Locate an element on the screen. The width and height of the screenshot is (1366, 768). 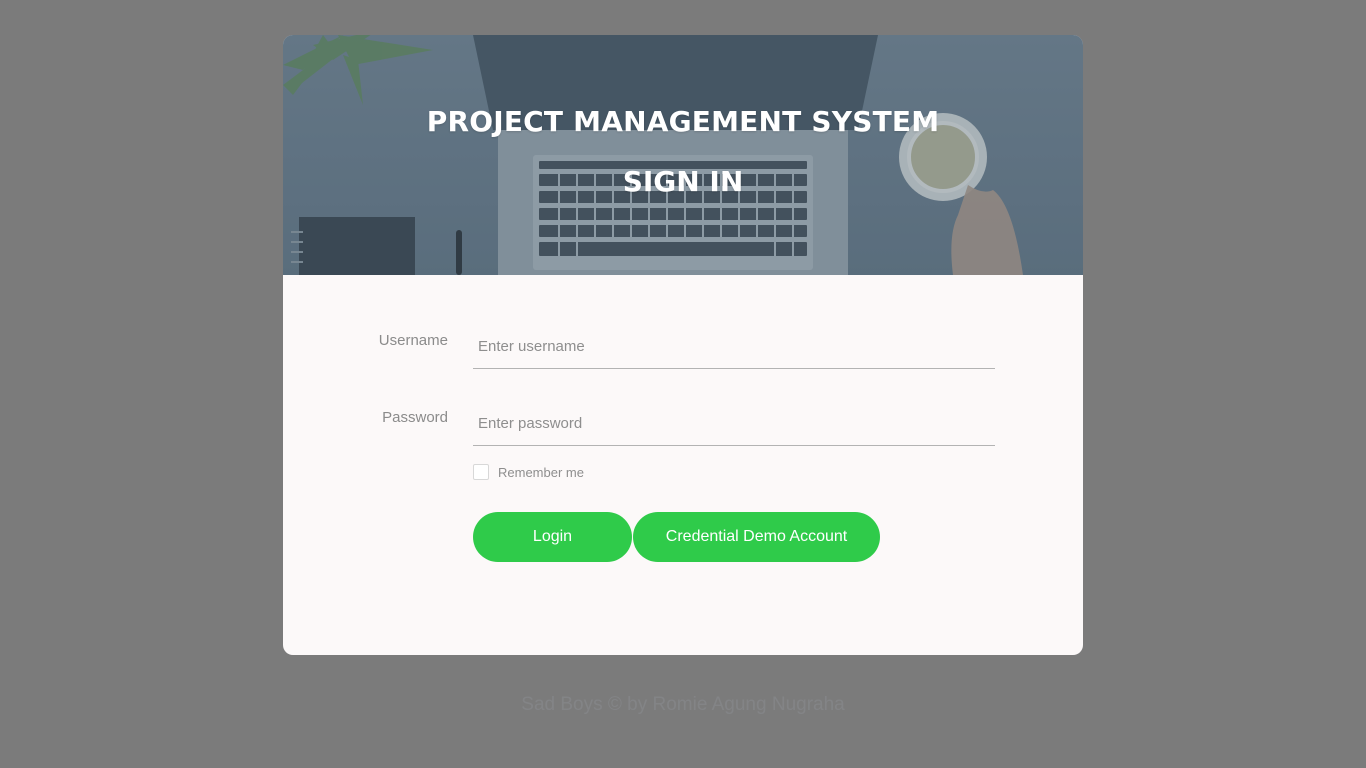
password-label: Password is located at coordinates (415, 417).